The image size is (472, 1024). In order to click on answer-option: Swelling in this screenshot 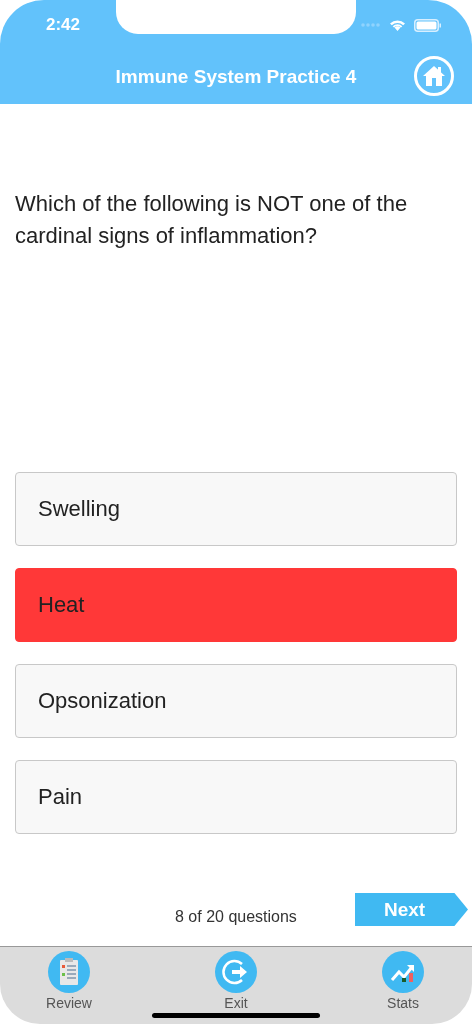, I will do `click(236, 509)`.